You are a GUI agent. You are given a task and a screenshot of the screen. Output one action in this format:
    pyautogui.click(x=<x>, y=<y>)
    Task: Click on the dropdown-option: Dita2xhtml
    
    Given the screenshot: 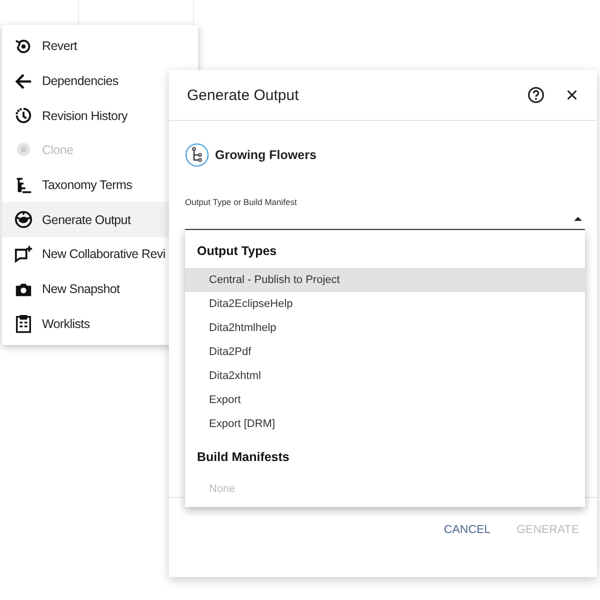 What is the action you would take?
    pyautogui.click(x=385, y=376)
    